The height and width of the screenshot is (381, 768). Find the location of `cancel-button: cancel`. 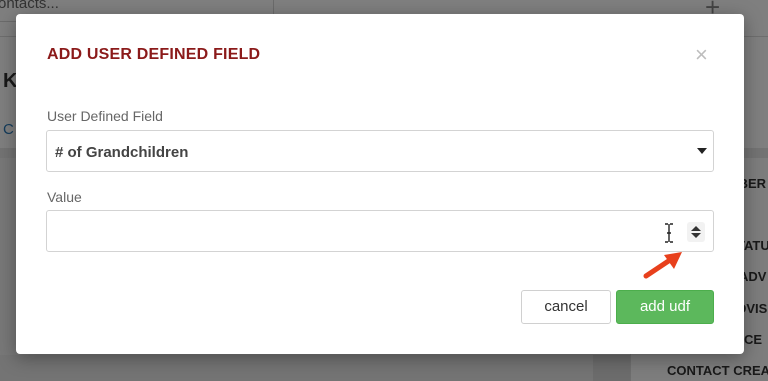

cancel-button: cancel is located at coordinates (566, 307).